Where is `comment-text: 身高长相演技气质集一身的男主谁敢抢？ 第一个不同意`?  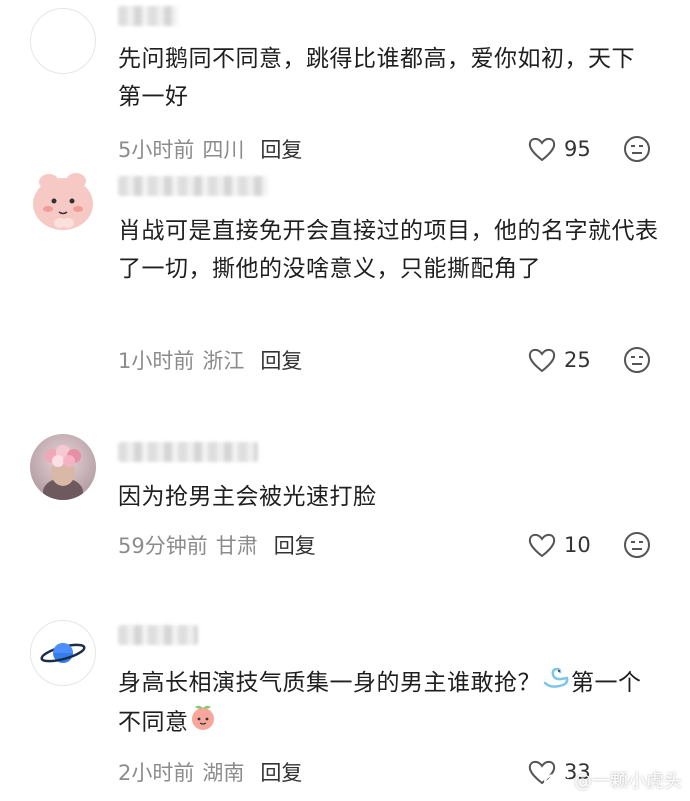
comment-text: 身高长相演技气质集一身的男主谁敢抢？ 第一个不同意 is located at coordinates (388, 703).